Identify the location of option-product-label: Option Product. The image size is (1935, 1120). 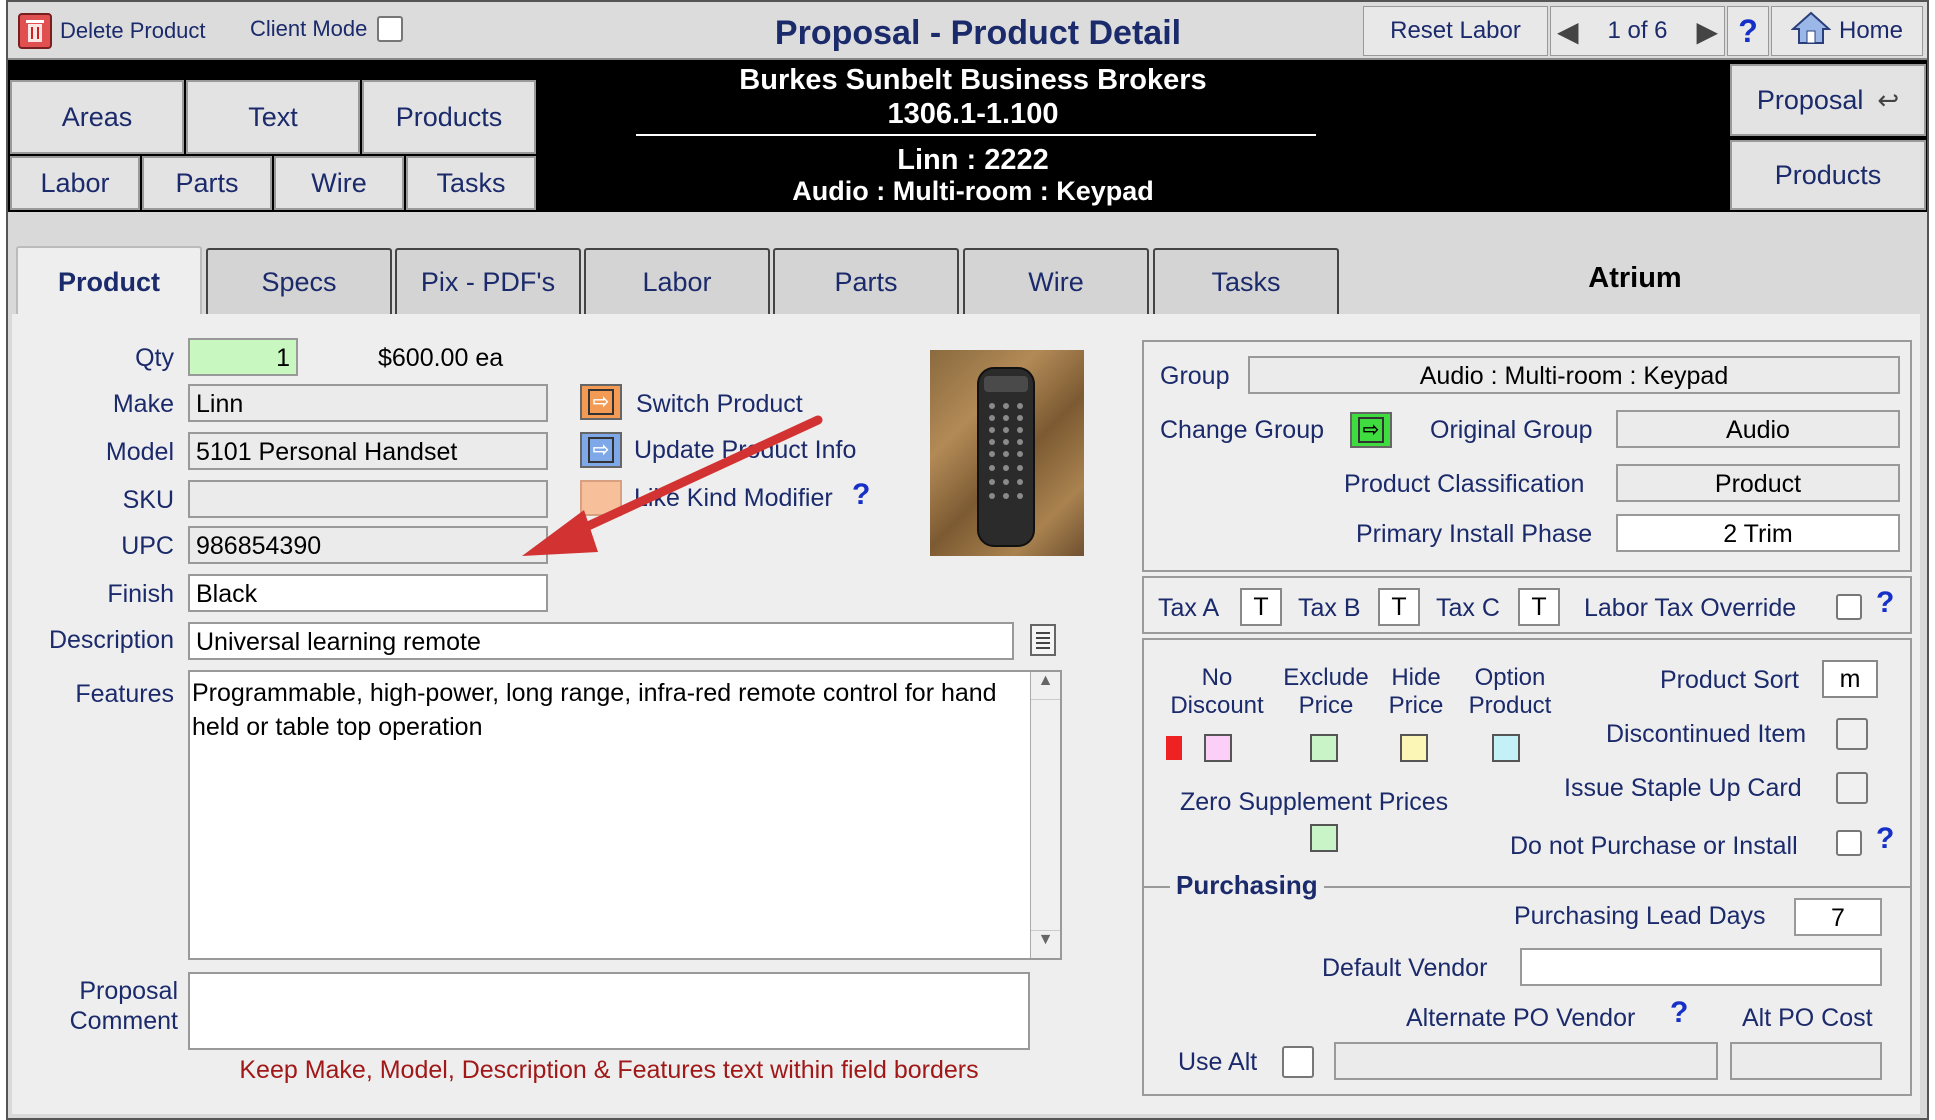
(1510, 692).